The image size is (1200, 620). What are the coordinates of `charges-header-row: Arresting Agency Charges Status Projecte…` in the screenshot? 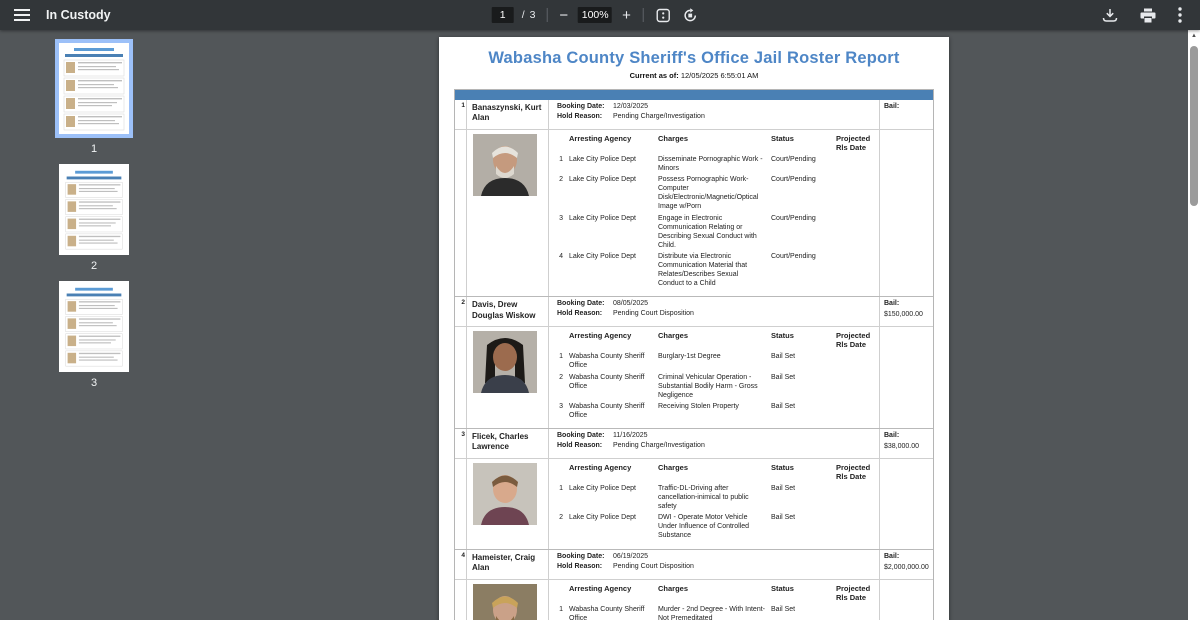 It's located at (715, 143).